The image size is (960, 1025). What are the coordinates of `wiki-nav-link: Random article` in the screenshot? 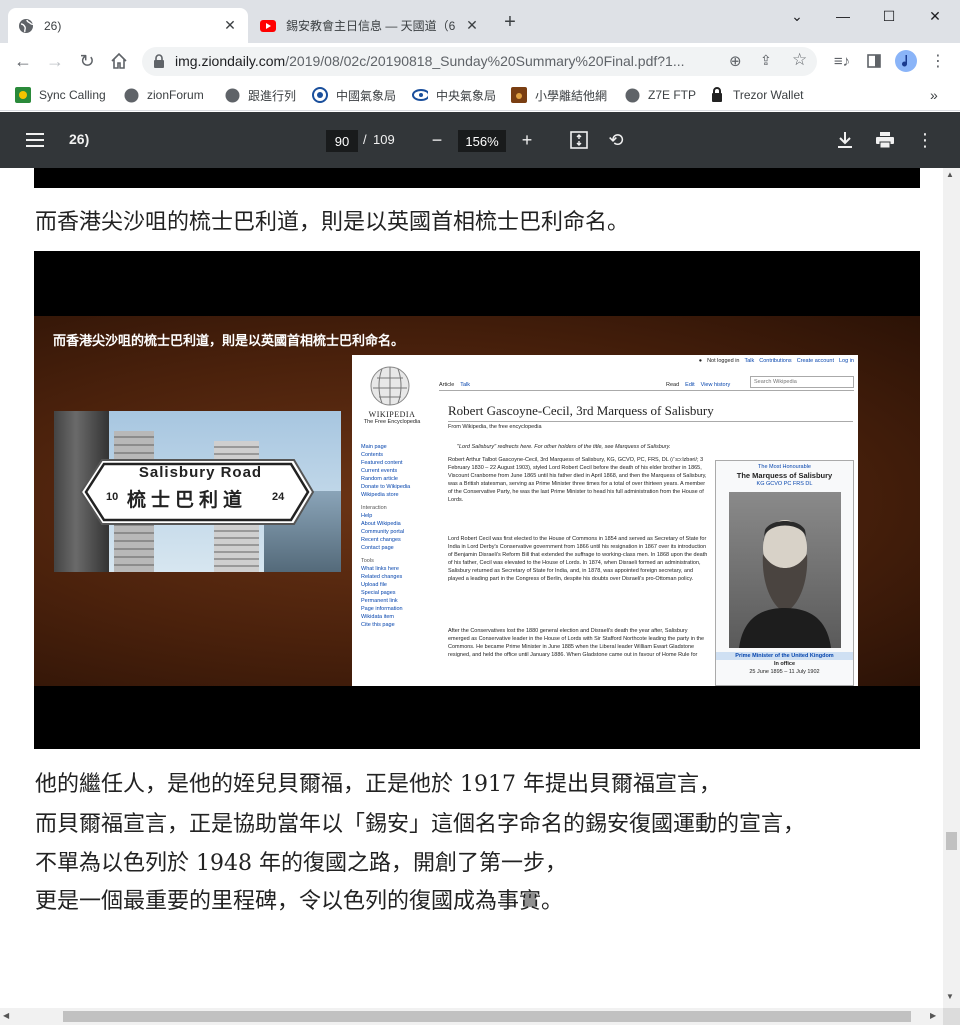 It's located at (379, 479).